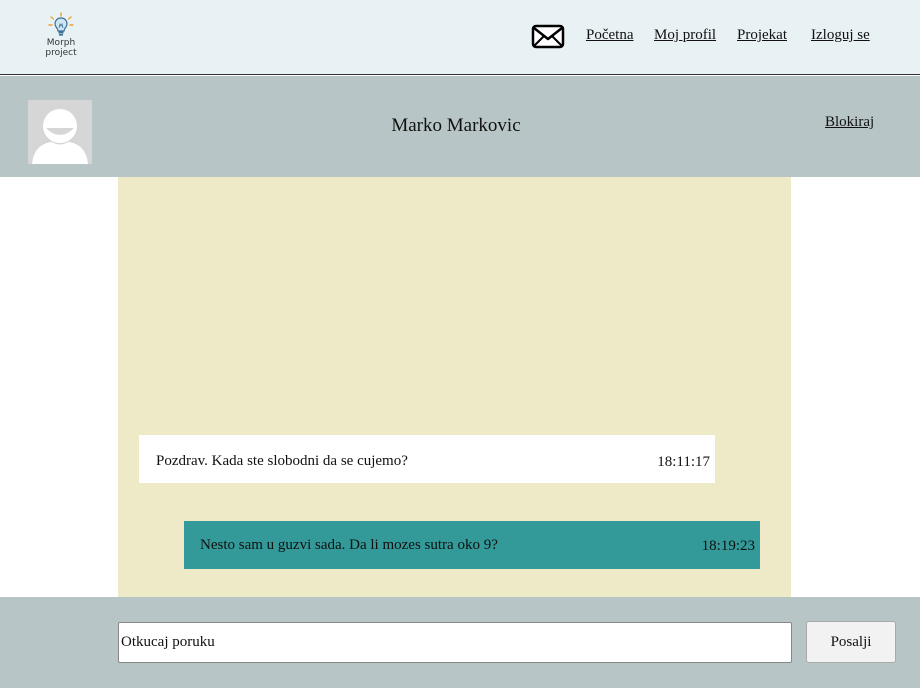 This screenshot has width=920, height=688. I want to click on message-timestamp: 18:11:17, so click(683, 462).